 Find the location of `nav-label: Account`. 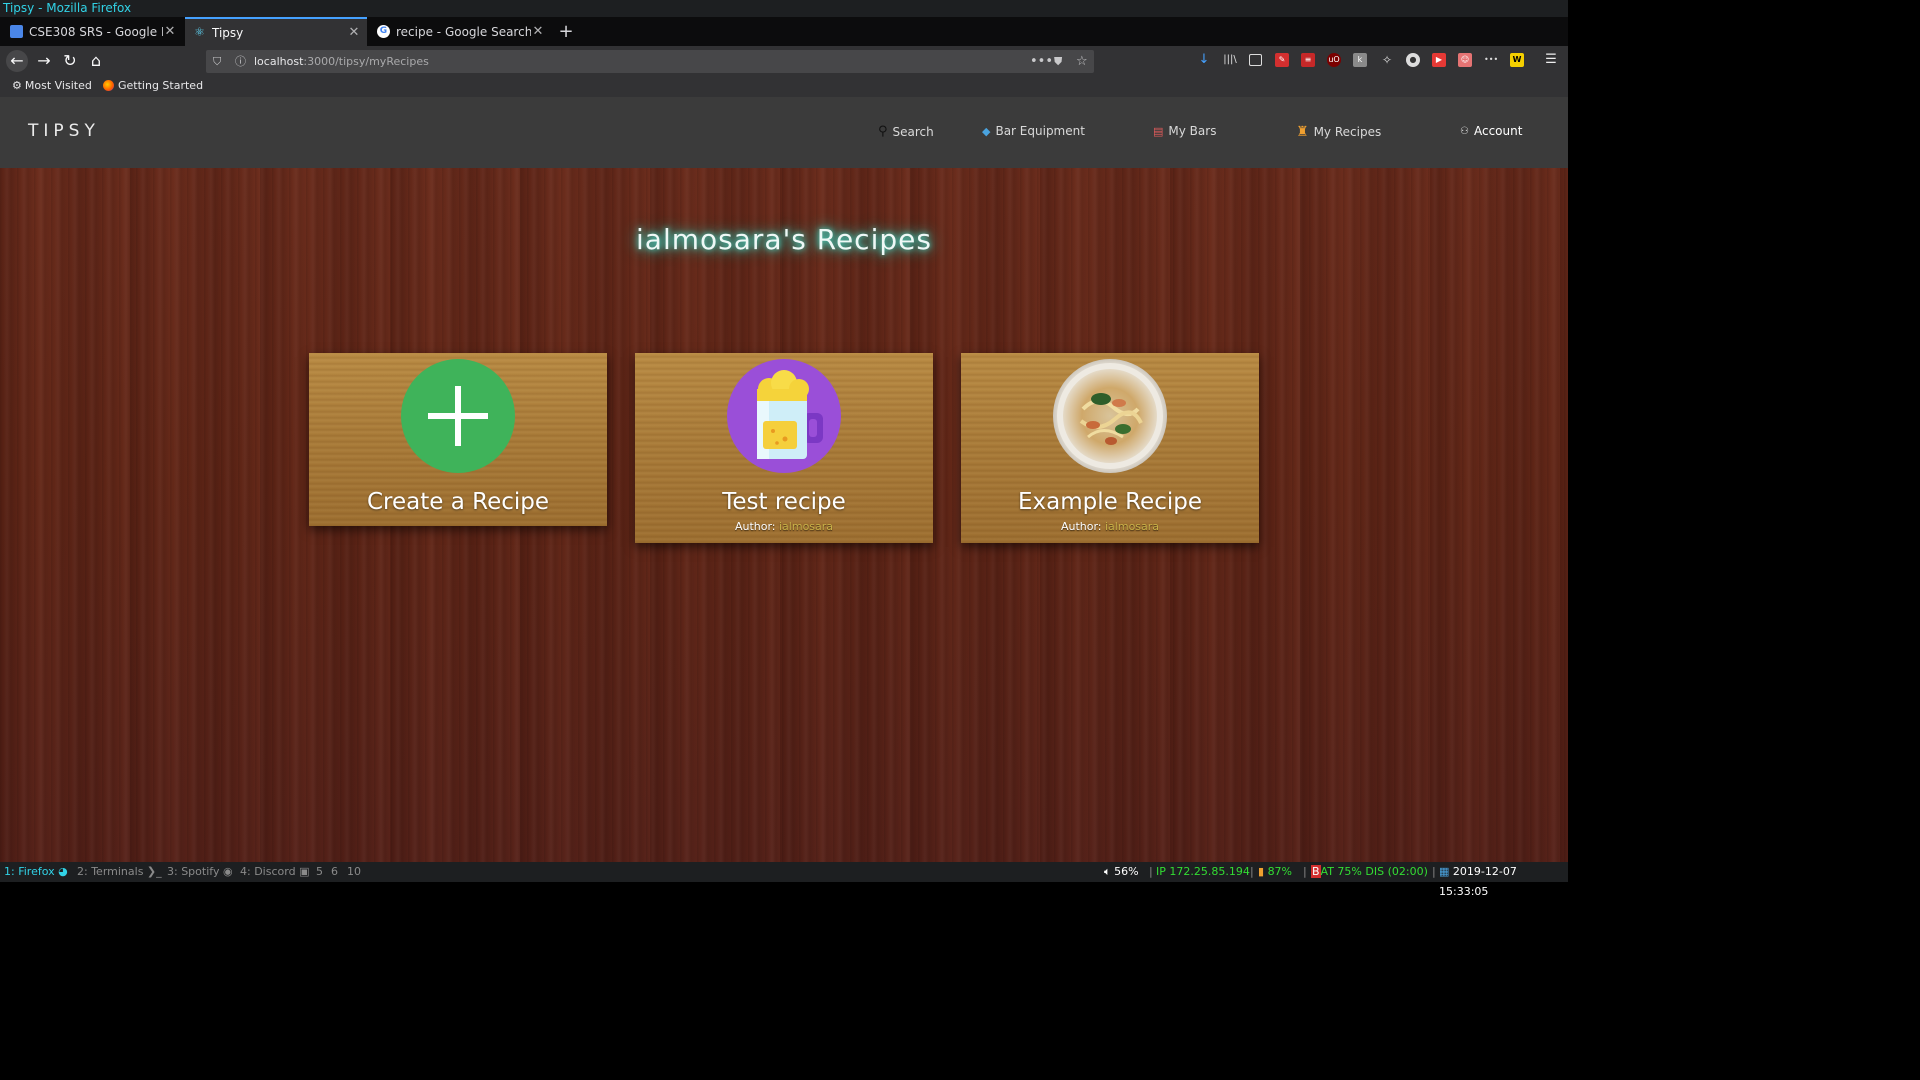

nav-label: Account is located at coordinates (1498, 131).